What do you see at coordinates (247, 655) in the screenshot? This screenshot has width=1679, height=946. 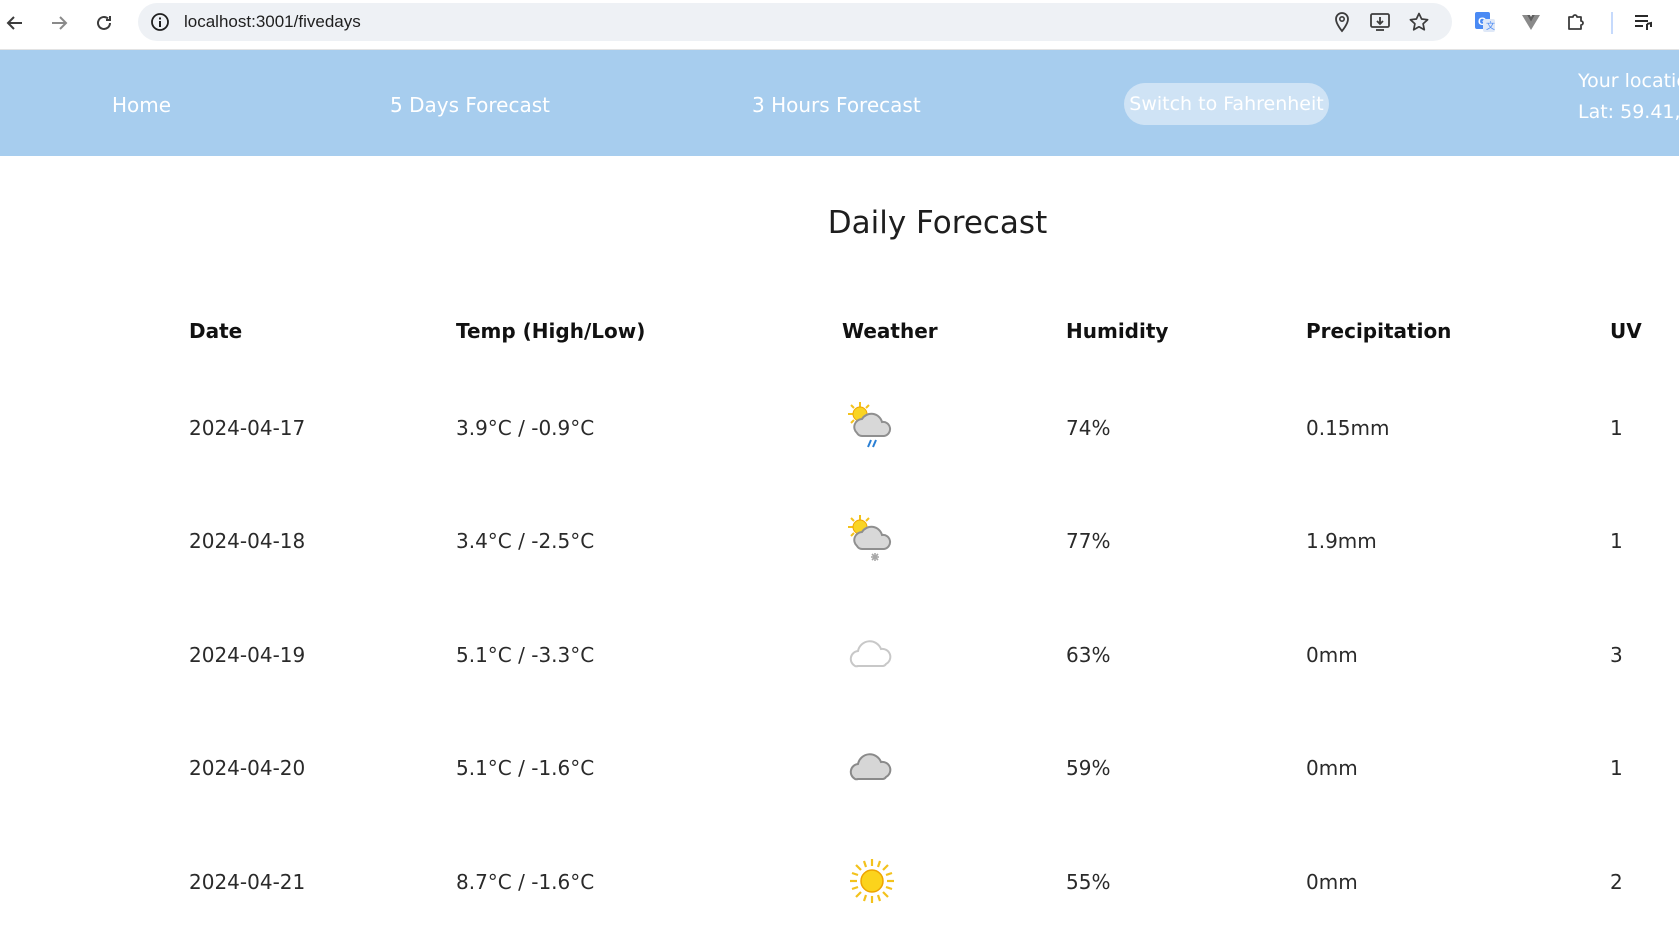 I see `cell-date: 2024-04-19` at bounding box center [247, 655].